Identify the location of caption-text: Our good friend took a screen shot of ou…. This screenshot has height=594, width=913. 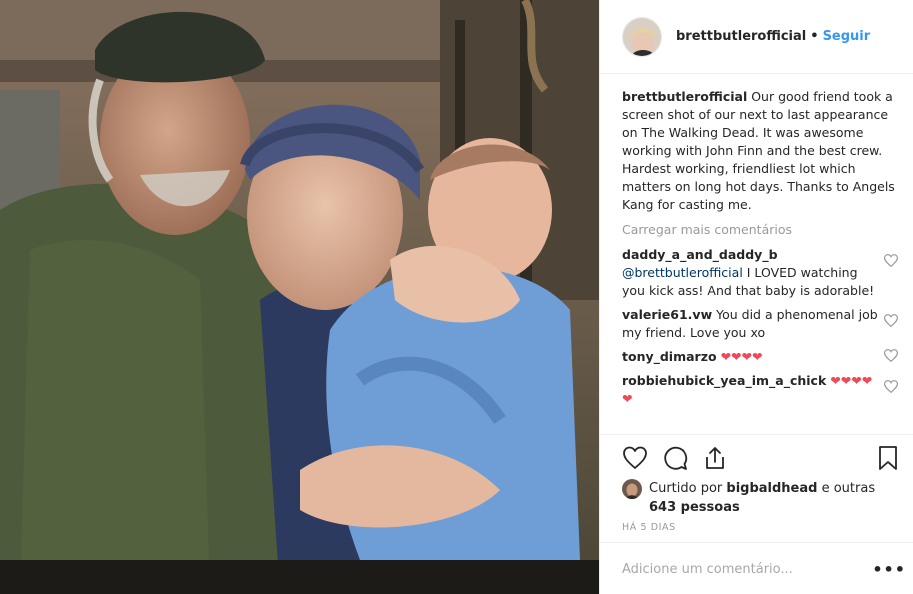
(758, 150).